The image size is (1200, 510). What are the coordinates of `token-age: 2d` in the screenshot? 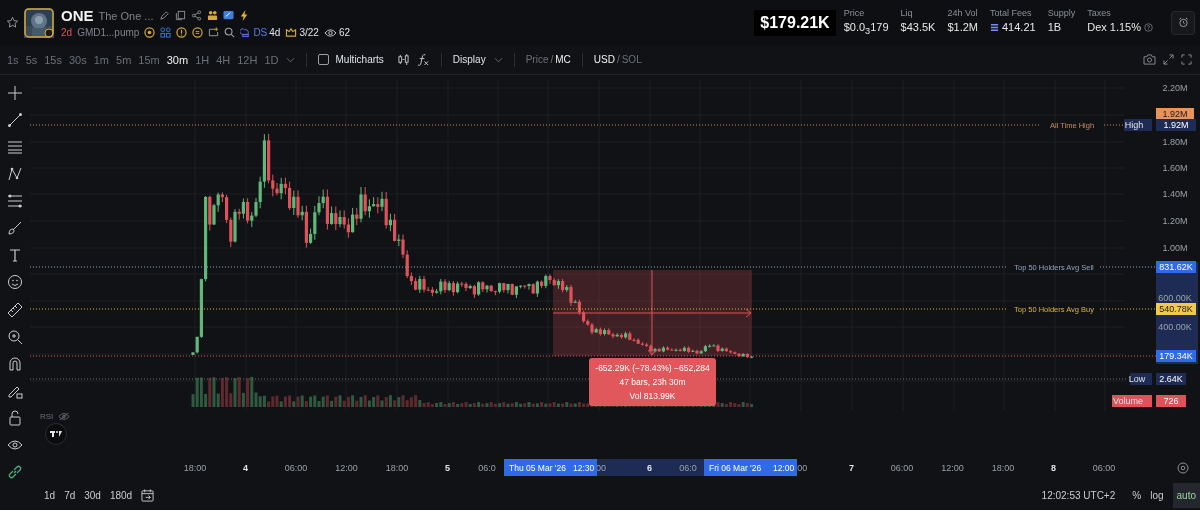 It's located at (67, 32).